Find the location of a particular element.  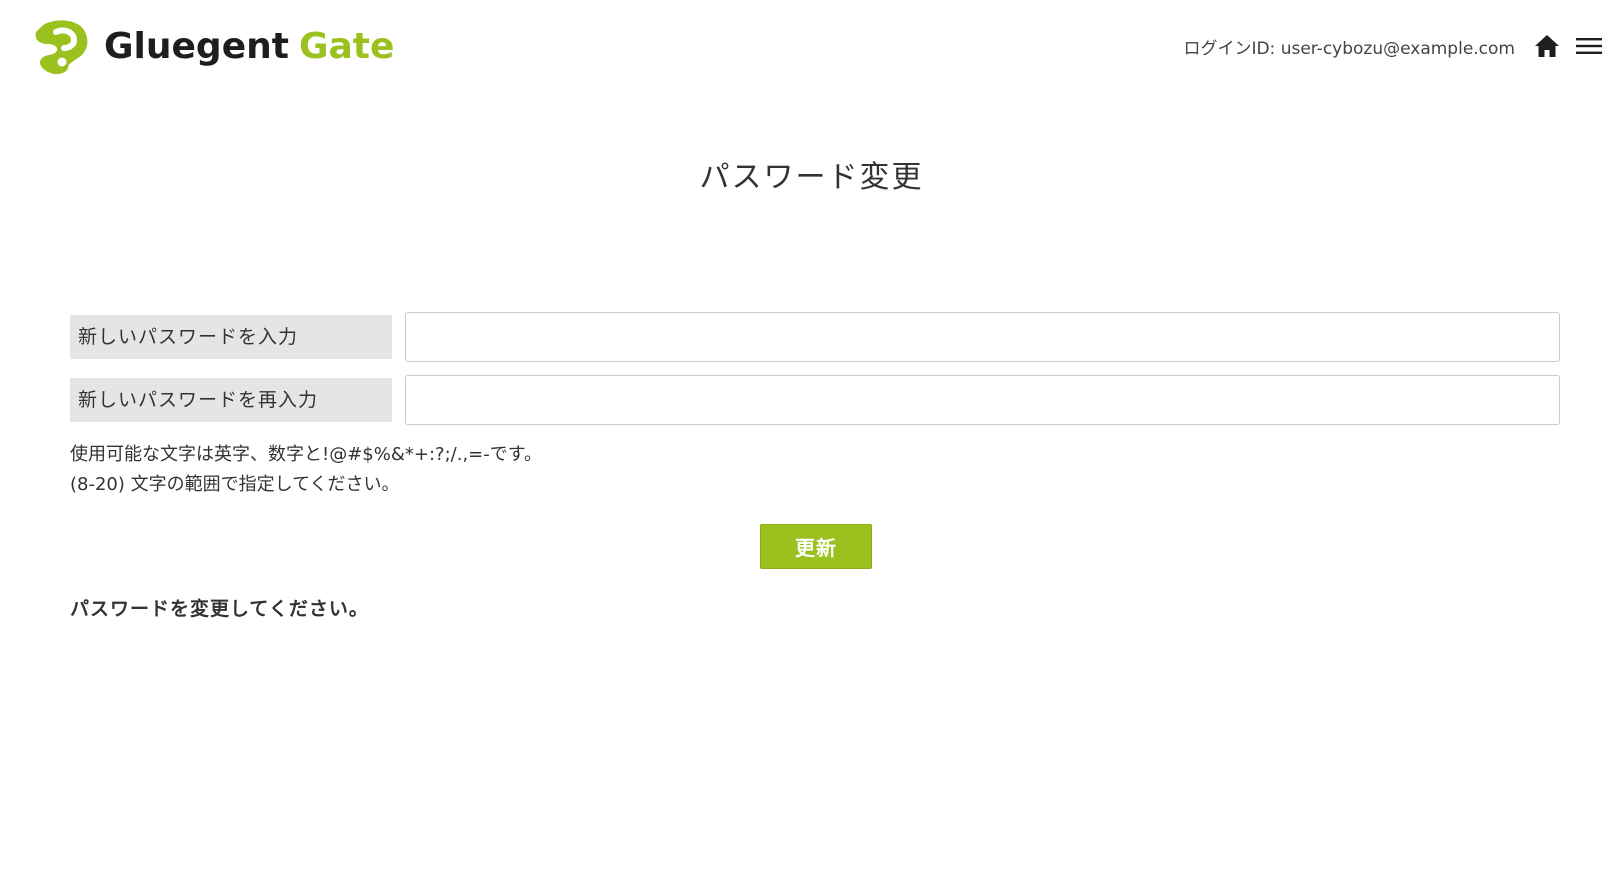

login-id-text: ログインID: user-cybozu@example.com is located at coordinates (1349, 48).